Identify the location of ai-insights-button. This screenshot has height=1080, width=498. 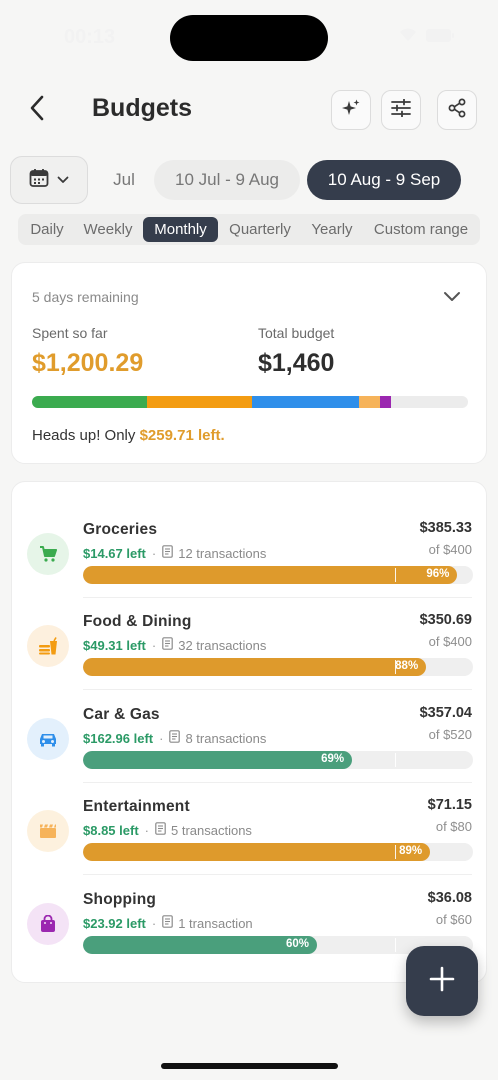
(351, 110).